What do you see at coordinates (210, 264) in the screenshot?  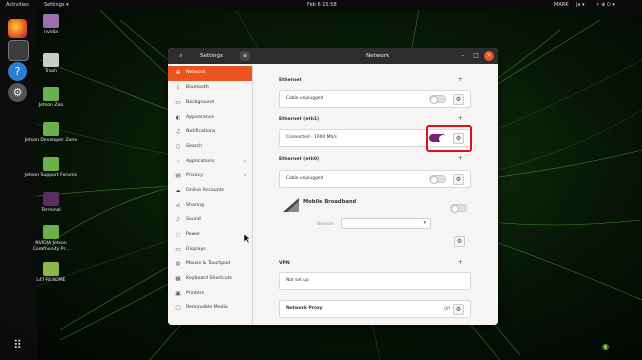 I see `sidebar-item-mouse-touchpad: ◍ Mouse & Touchpad` at bounding box center [210, 264].